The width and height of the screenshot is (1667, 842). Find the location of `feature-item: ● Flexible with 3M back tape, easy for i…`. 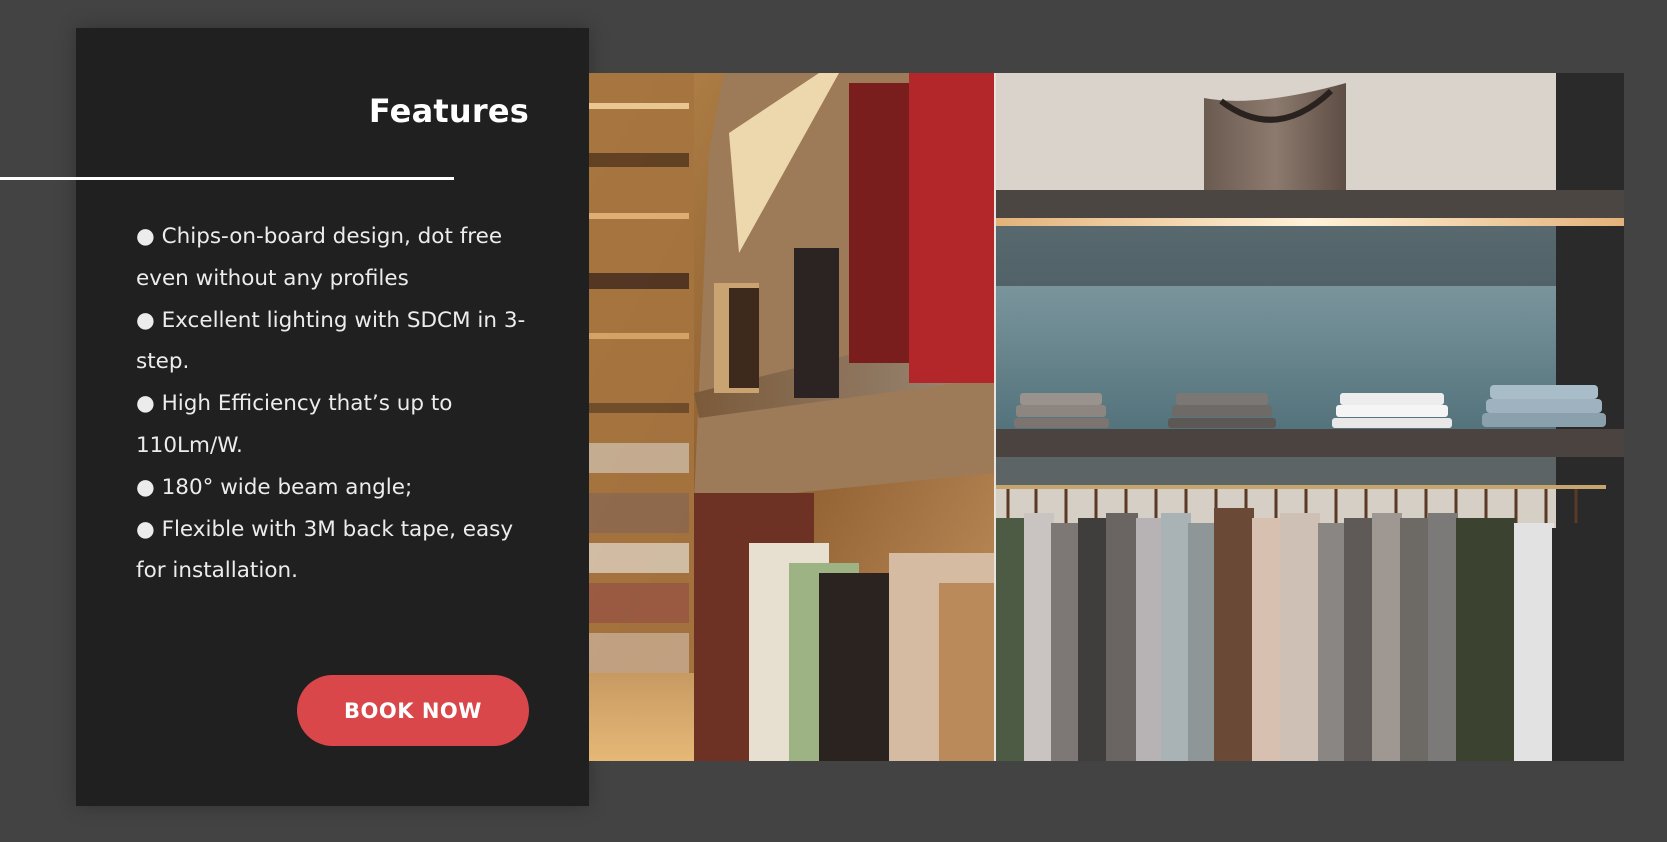

feature-item: ● Flexible with 3M back tape, easy for i… is located at coordinates (325, 550).